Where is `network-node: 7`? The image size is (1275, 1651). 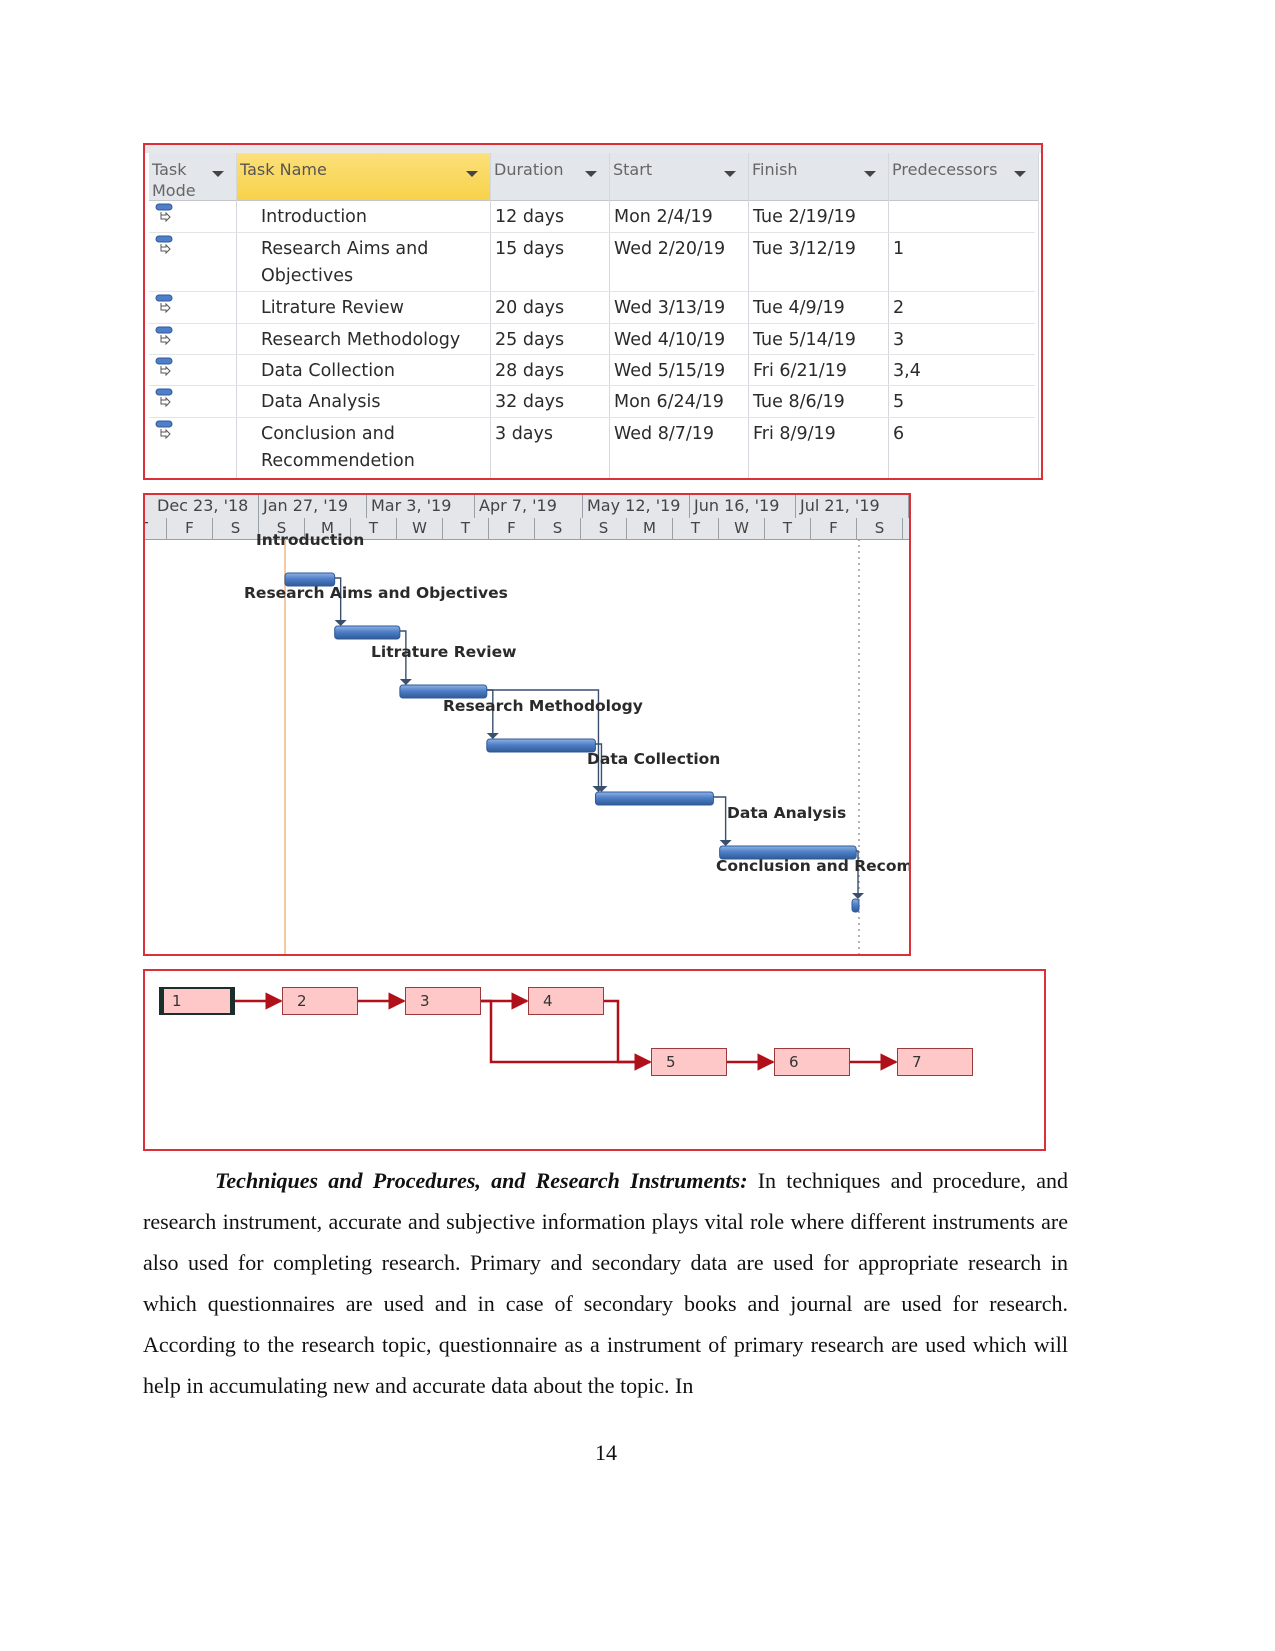
network-node: 7 is located at coordinates (935, 1062).